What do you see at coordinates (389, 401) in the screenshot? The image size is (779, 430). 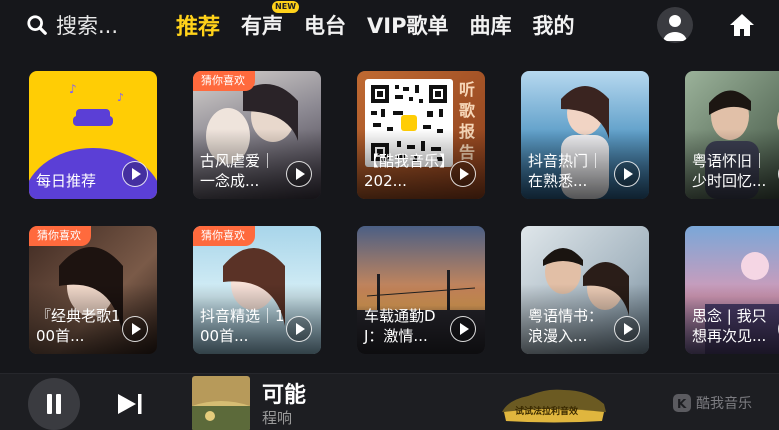 I see `mini-player: 可能 程响 试试法拉利音效 K 酷我音乐` at bounding box center [389, 401].